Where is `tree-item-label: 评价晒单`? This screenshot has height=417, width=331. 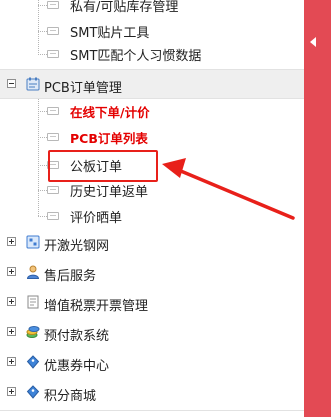
tree-item-label: 评价晒单 is located at coordinates (96, 218).